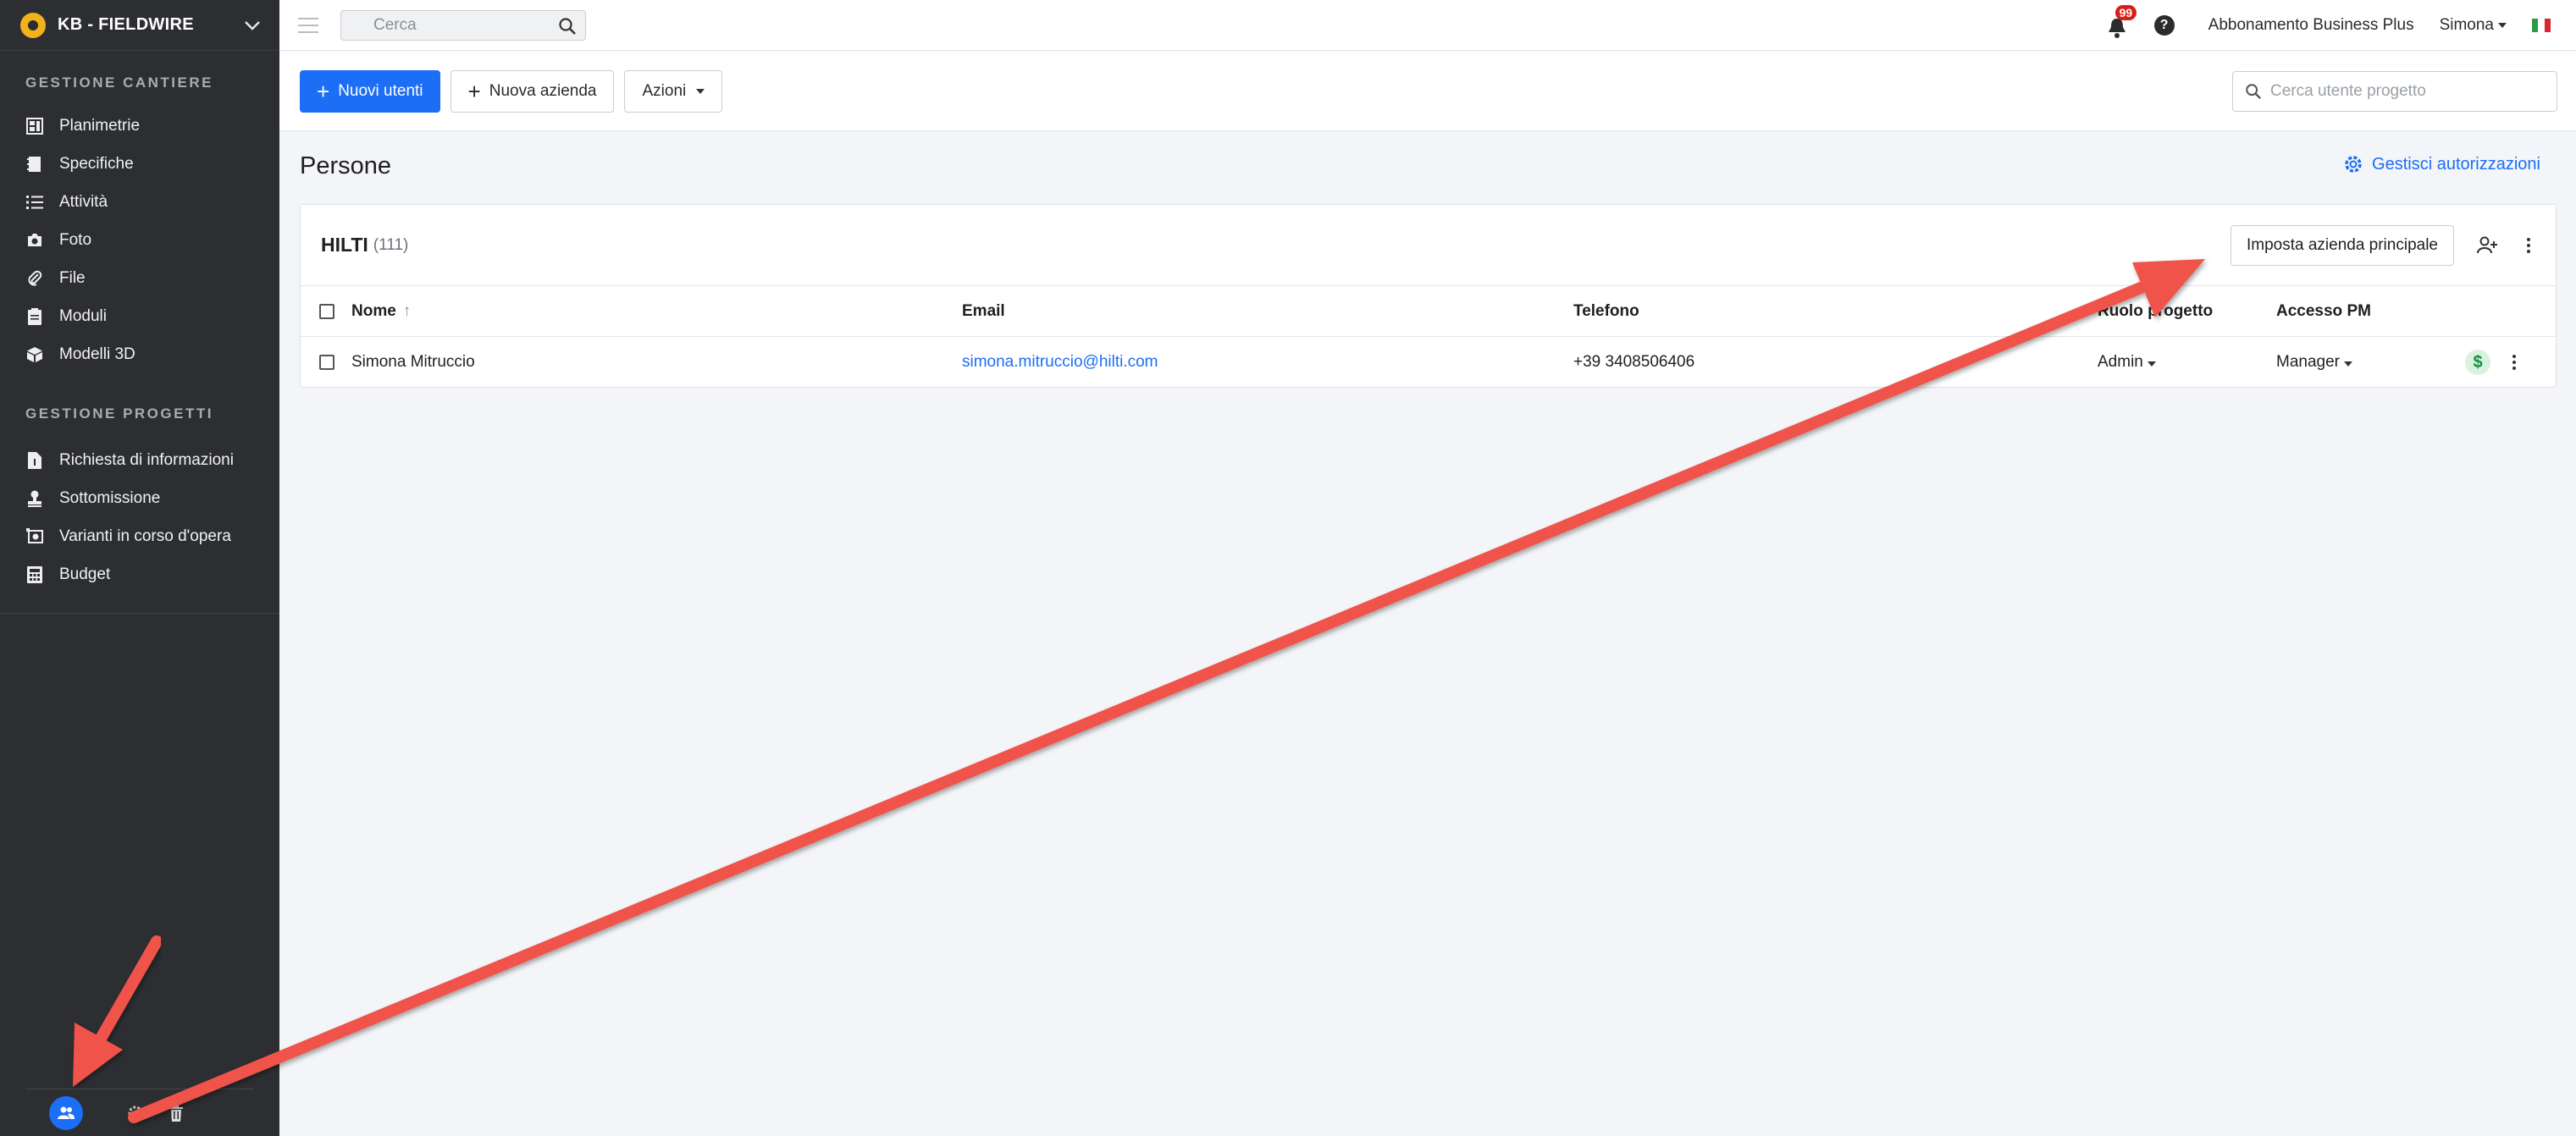 The image size is (2576, 1136). I want to click on user-phone-cell: +39 3408506406, so click(1634, 362).